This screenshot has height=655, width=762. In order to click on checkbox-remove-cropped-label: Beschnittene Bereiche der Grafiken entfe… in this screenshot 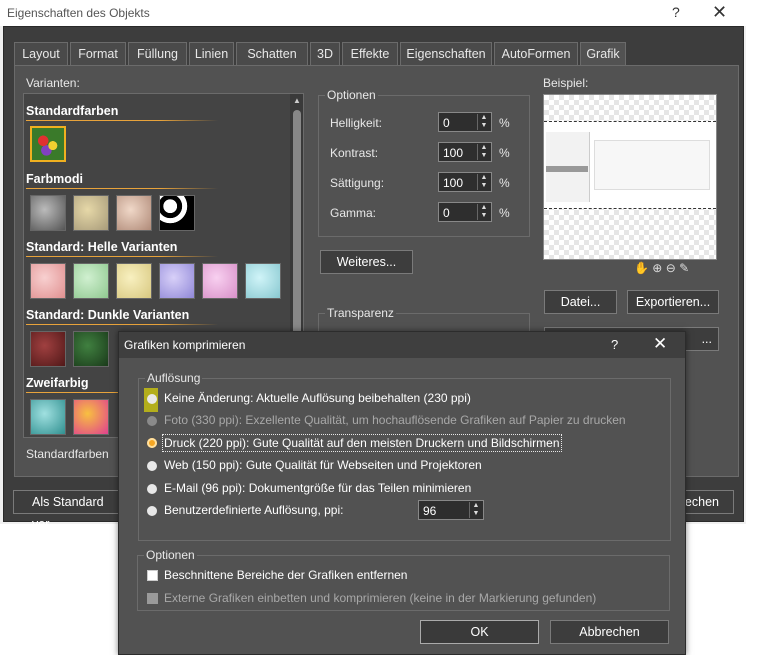, I will do `click(285, 575)`.